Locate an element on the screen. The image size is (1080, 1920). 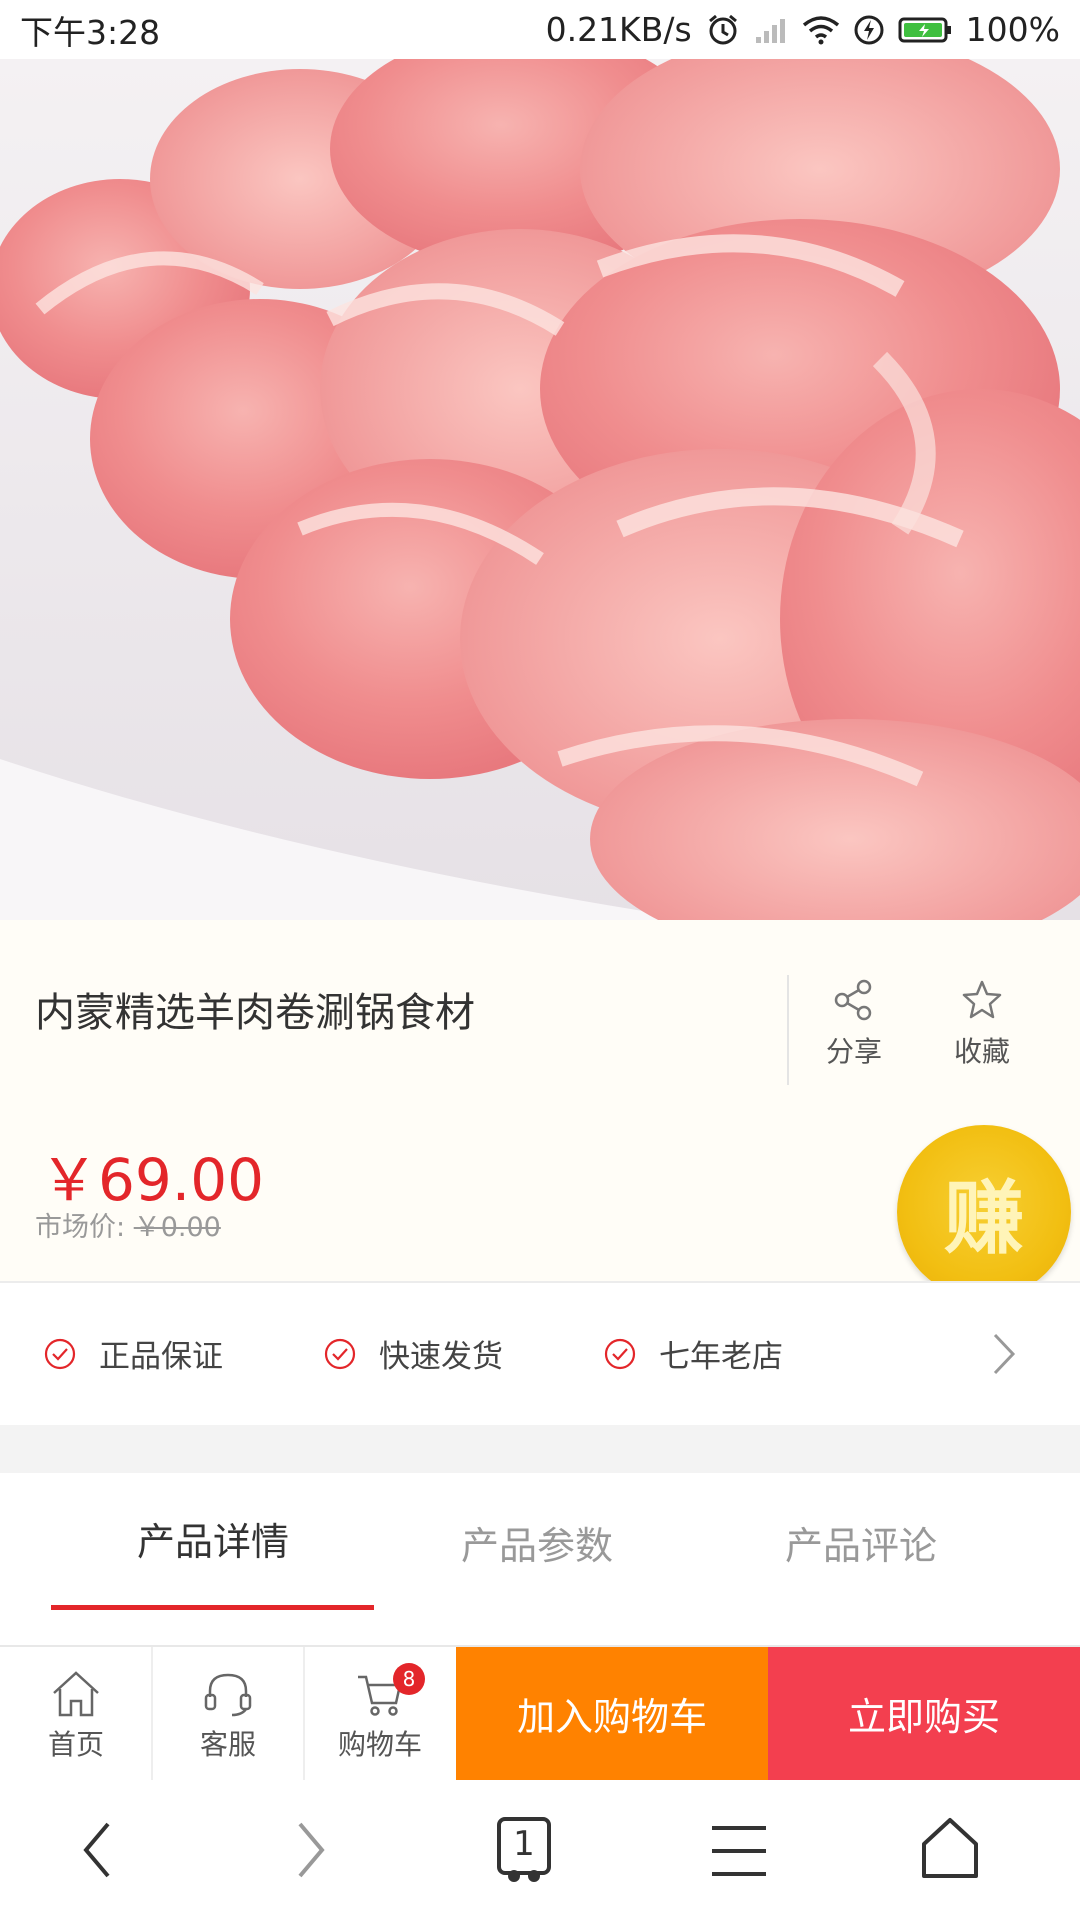
home-button: 首页 is located at coordinates (76, 1713).